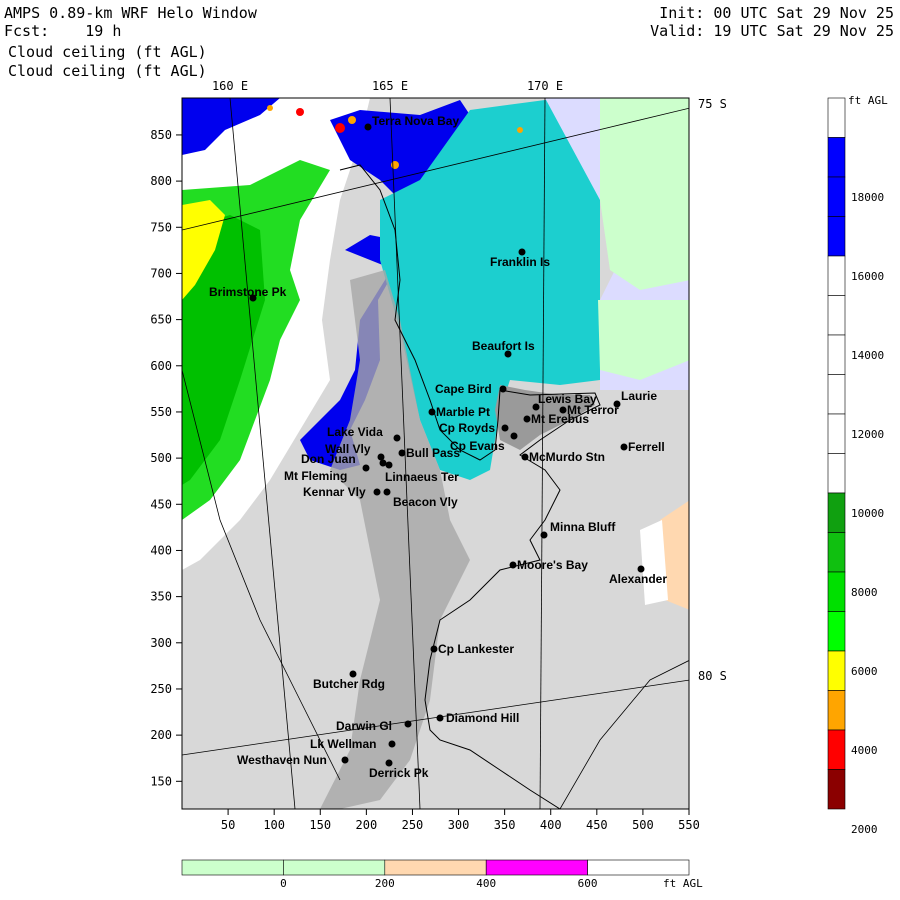 This screenshot has height=900, width=900. I want to click on place-marker: Marble Pt, so click(459, 412).